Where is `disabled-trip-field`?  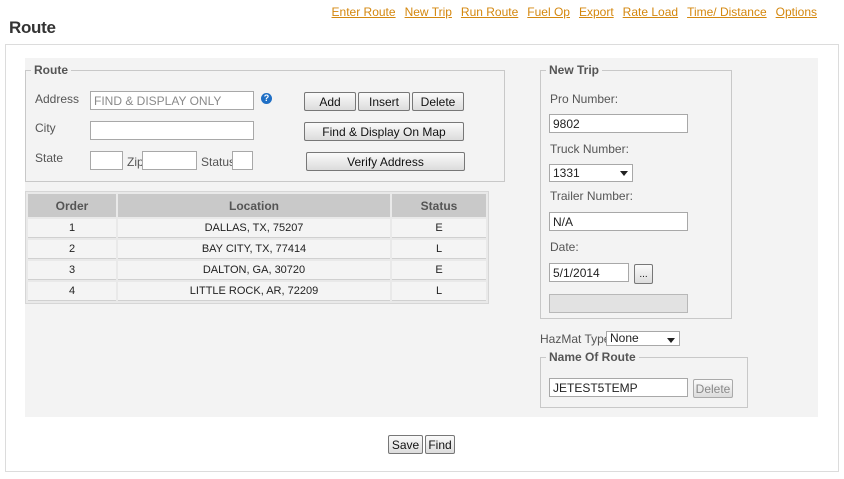 disabled-trip-field is located at coordinates (618, 303).